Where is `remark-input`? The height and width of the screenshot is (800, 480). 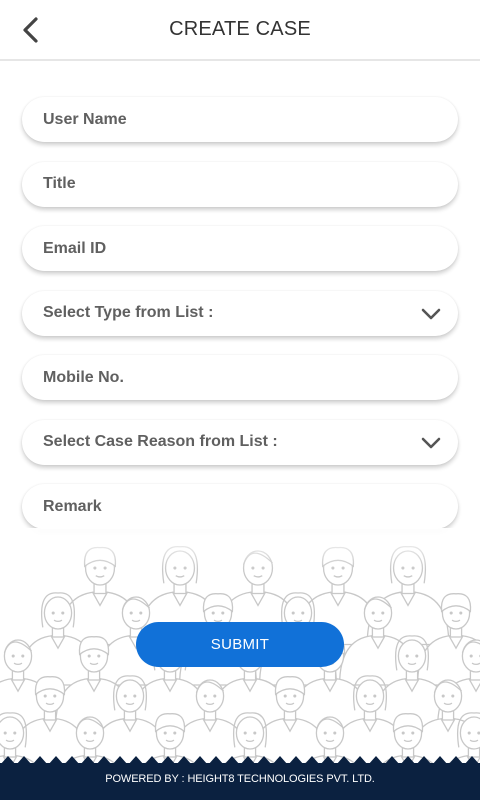
remark-input is located at coordinates (240, 506).